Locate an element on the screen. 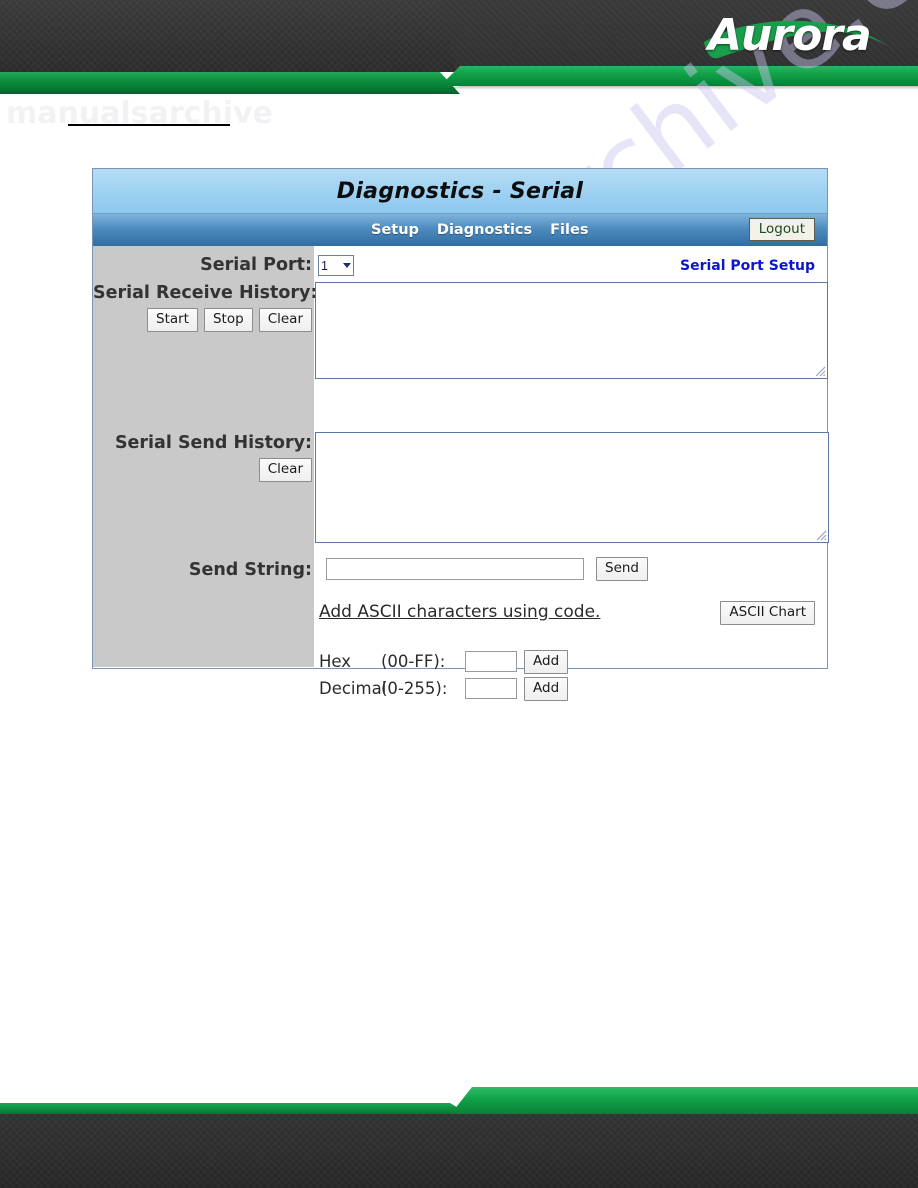  serial-receive-history-label: Serial Receive History: is located at coordinates (205, 293).